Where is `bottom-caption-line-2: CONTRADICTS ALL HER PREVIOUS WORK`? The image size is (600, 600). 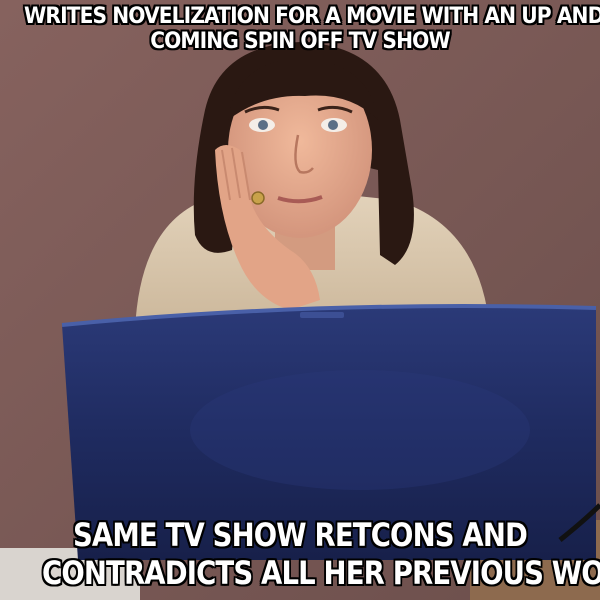
bottom-caption-line-2: CONTRADICTS ALL HER PREVIOUS WORK is located at coordinates (321, 573).